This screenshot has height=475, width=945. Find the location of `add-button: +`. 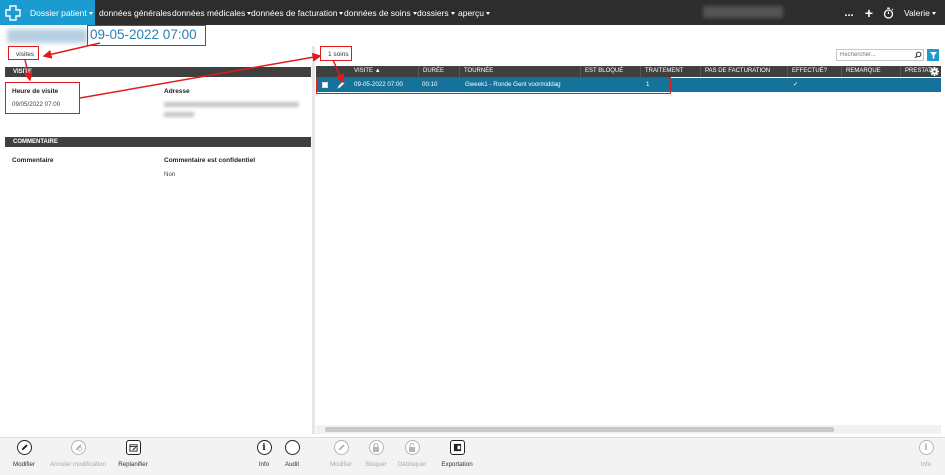

add-button: + is located at coordinates (869, 12).